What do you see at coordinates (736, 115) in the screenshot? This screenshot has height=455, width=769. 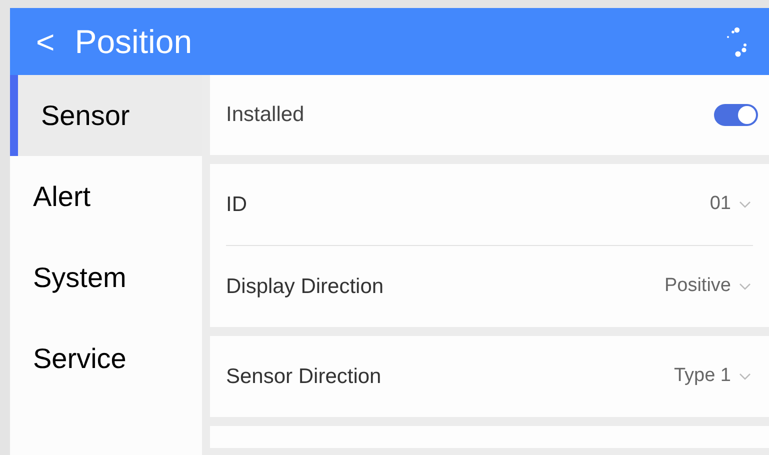 I see `toggle-switch` at bounding box center [736, 115].